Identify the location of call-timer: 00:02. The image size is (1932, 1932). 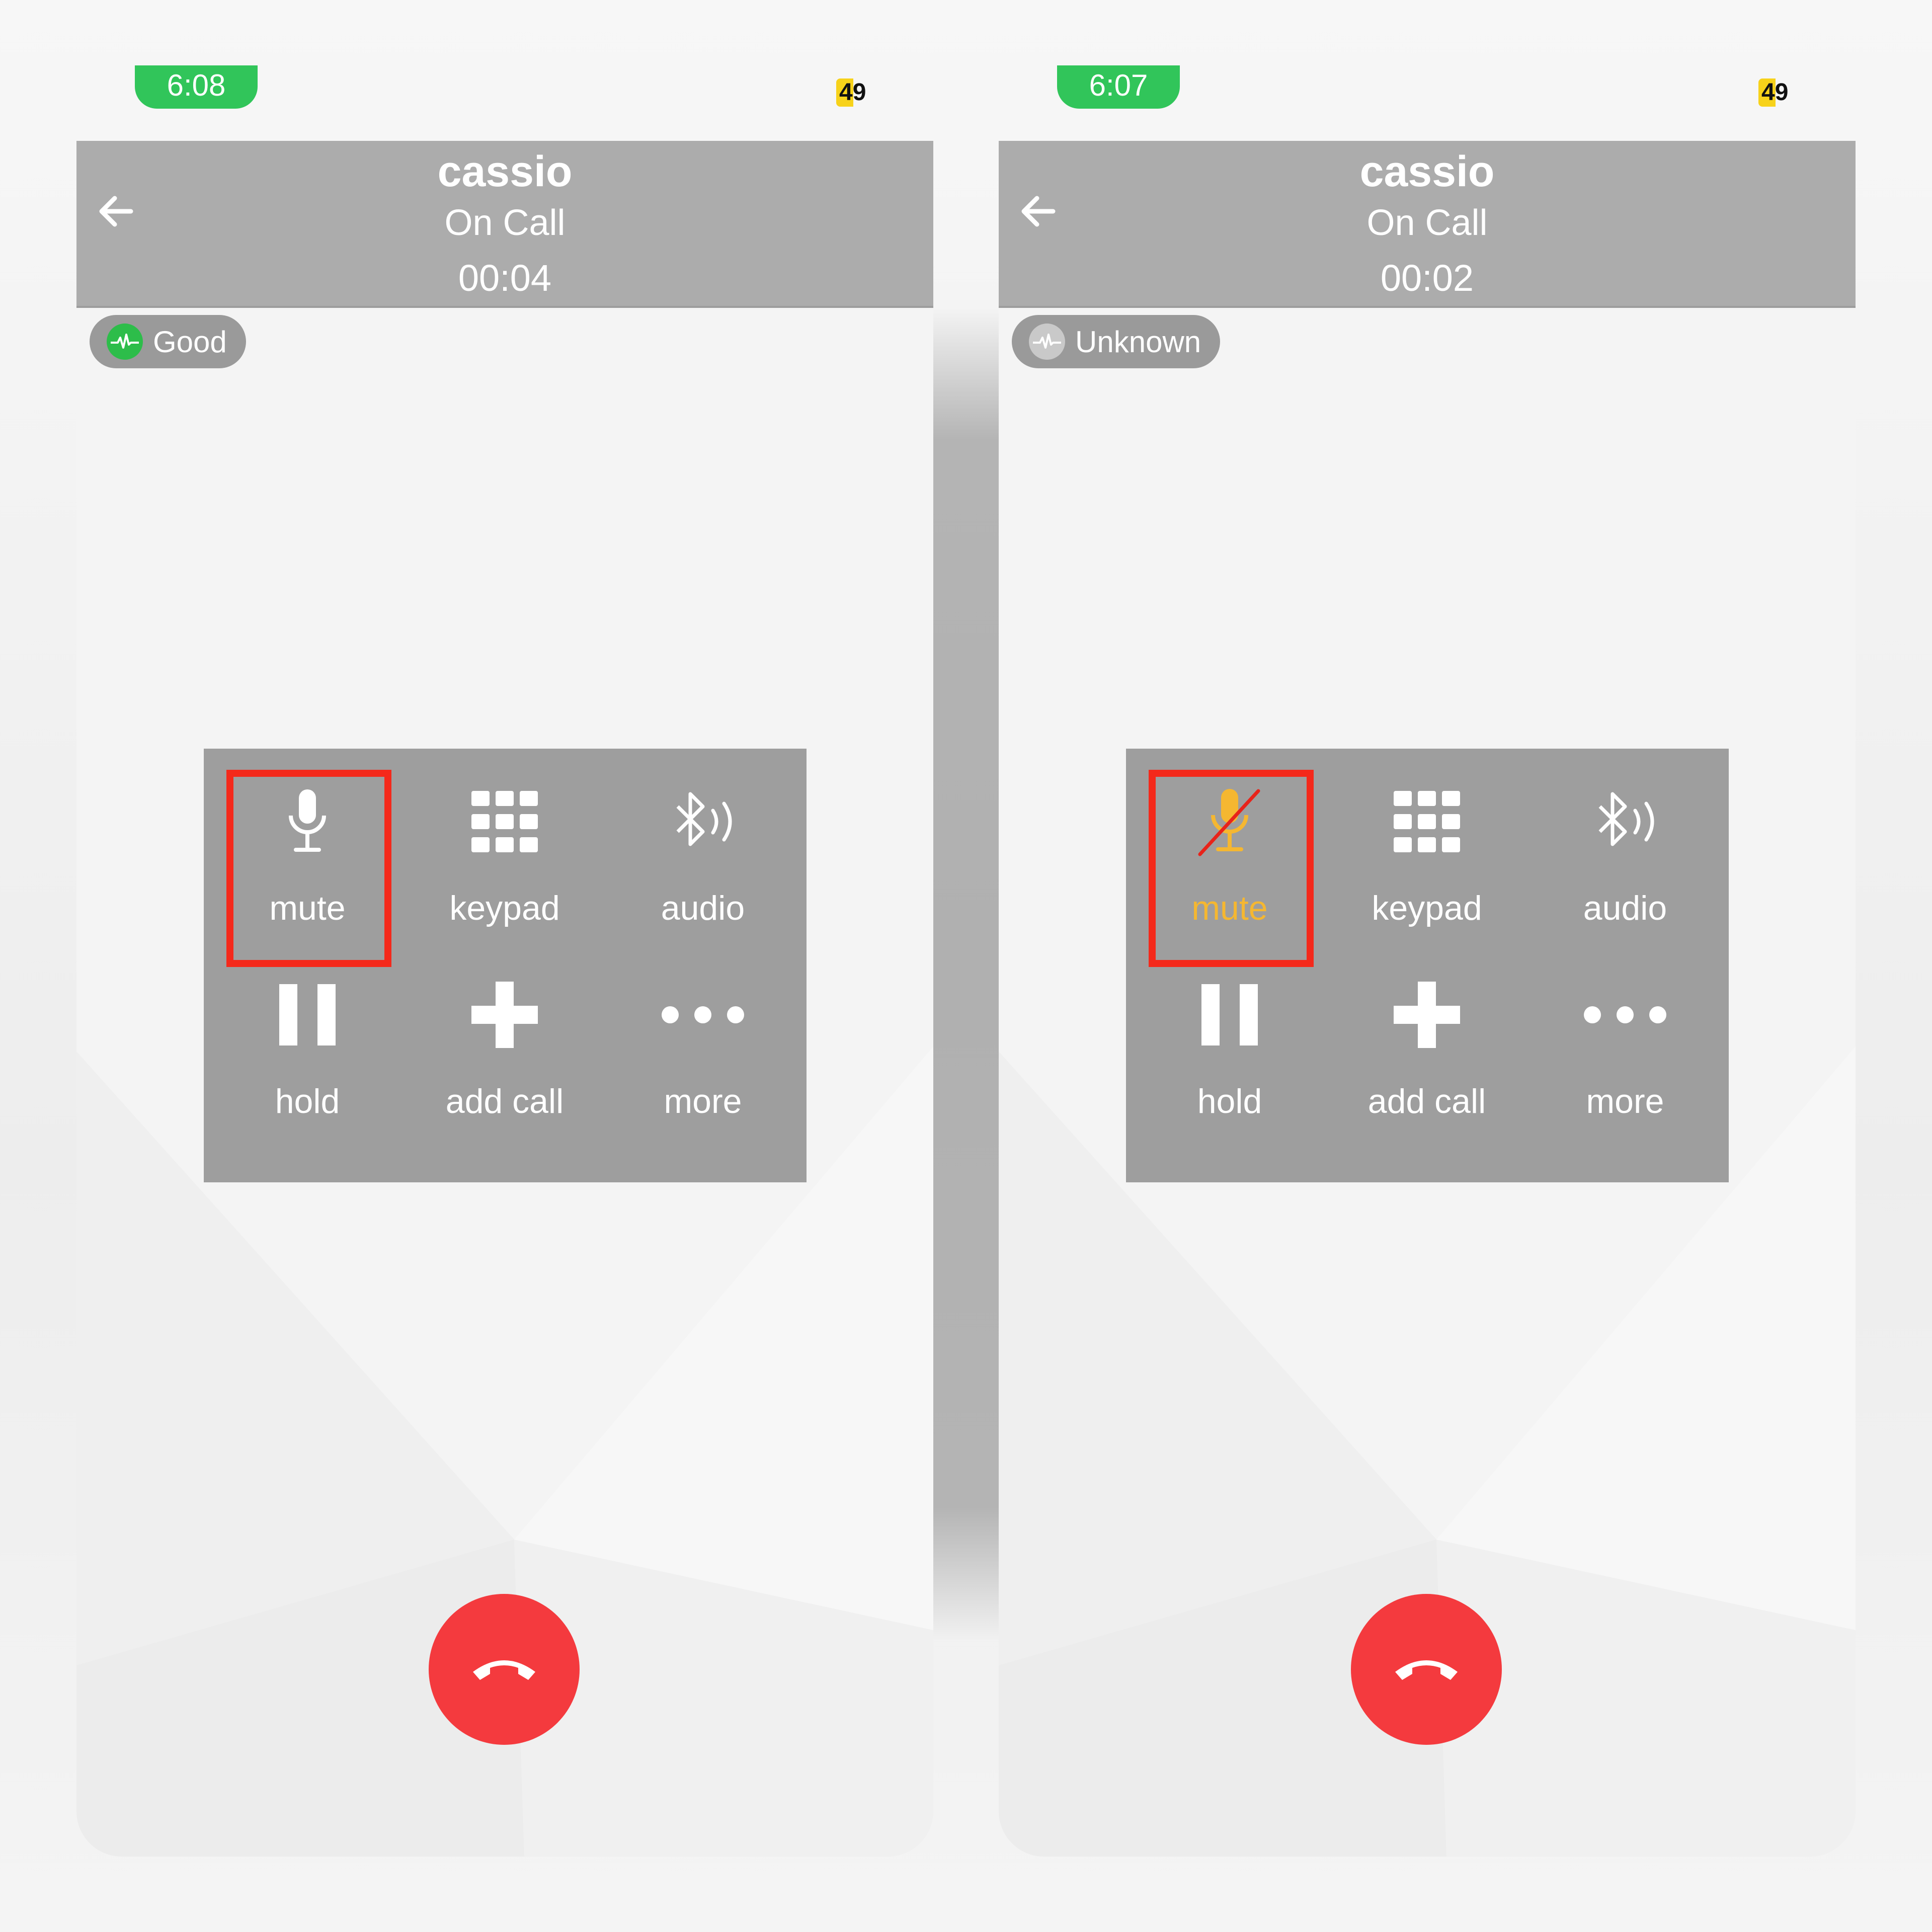
(1427, 278).